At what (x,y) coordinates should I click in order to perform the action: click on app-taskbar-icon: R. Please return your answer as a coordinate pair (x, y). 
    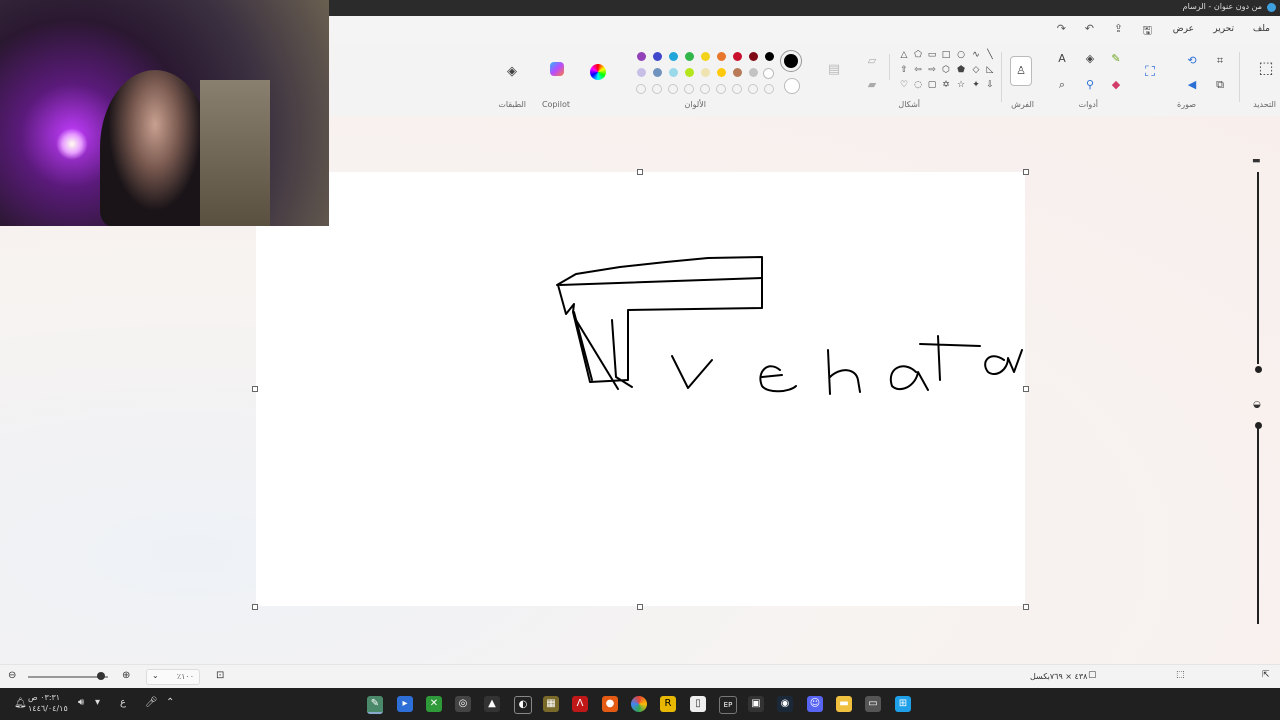
    Looking at the image, I should click on (668, 704).